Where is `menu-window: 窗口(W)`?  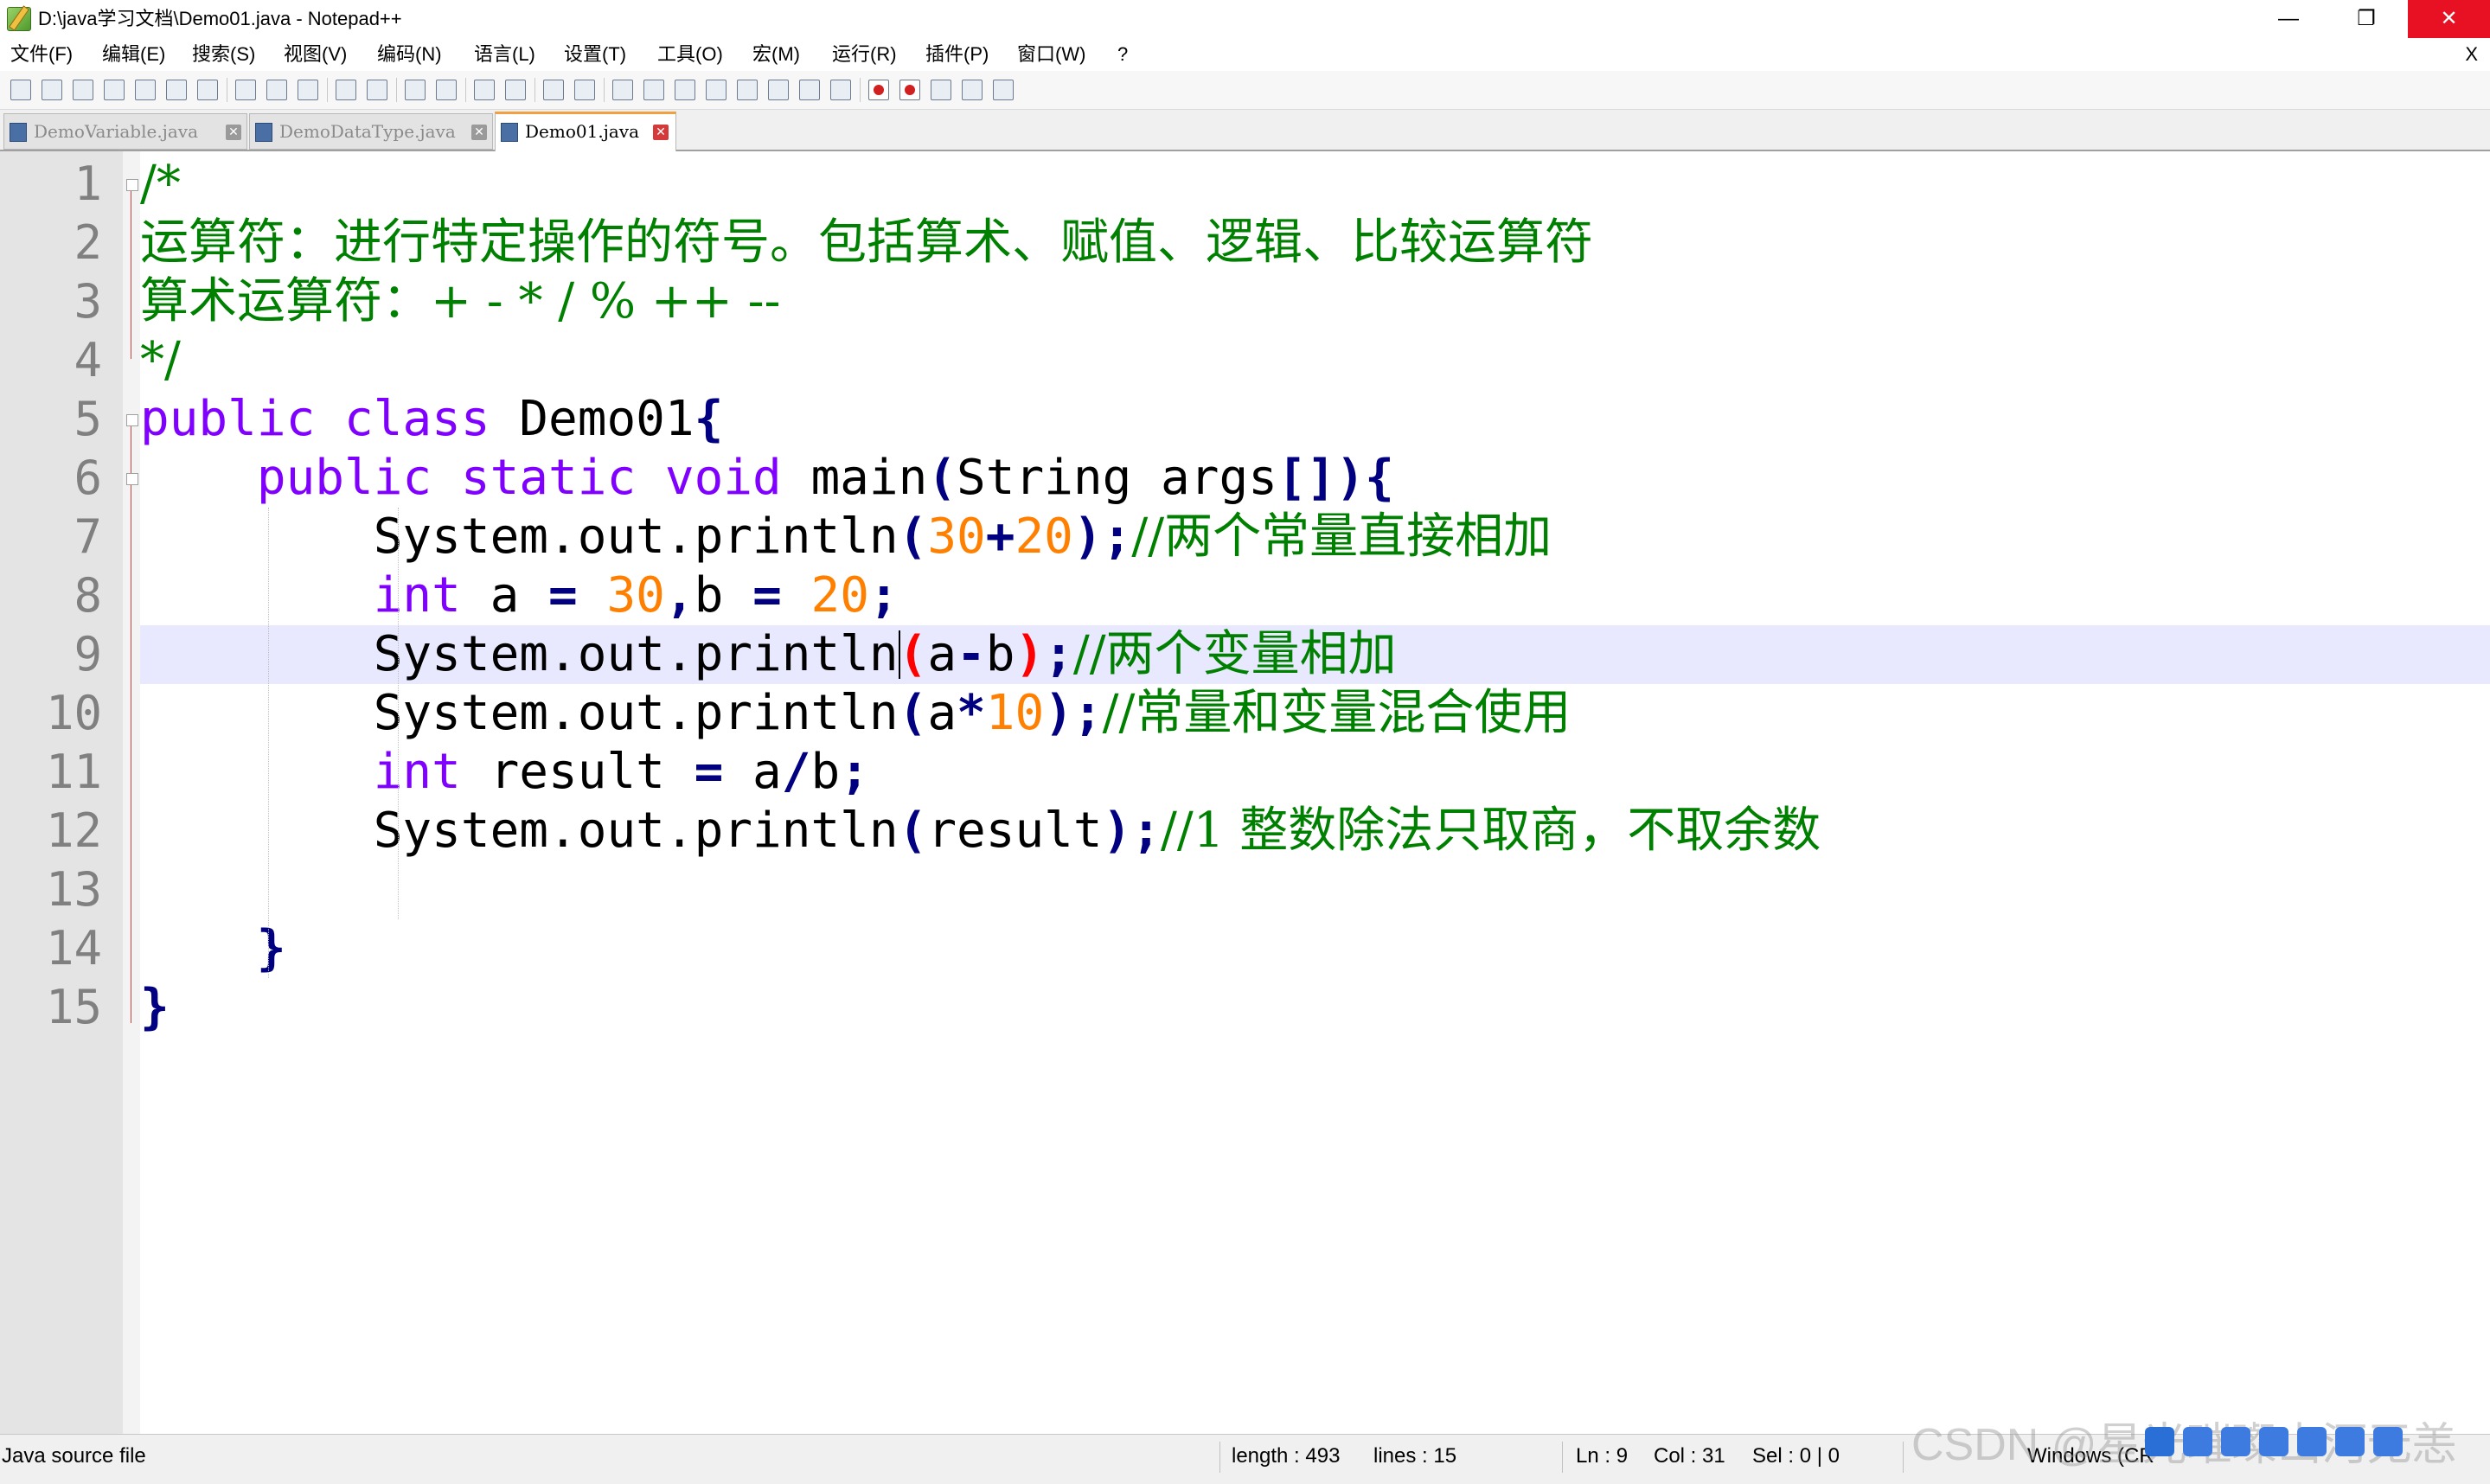
menu-window: 窗口(W) is located at coordinates (1051, 55).